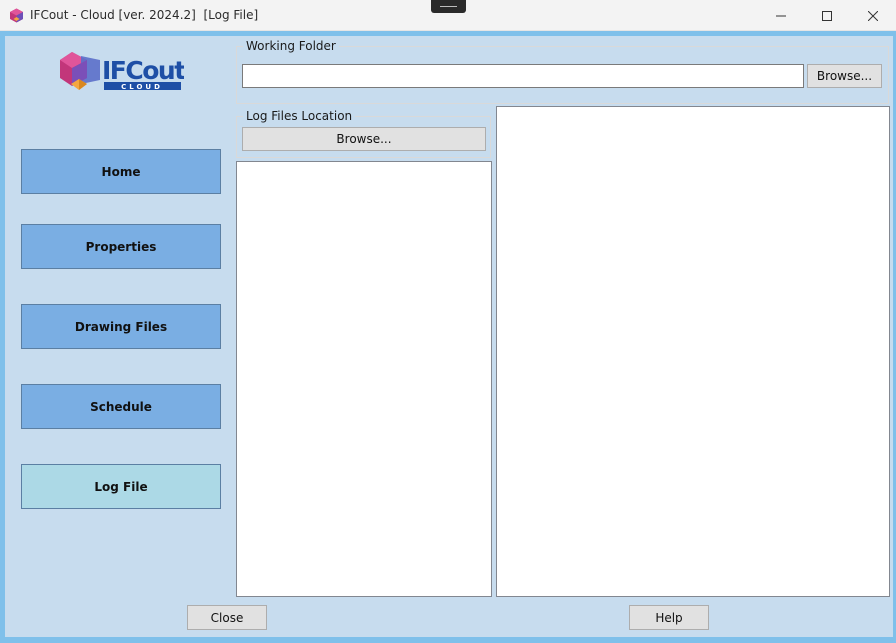 The height and width of the screenshot is (643, 896). What do you see at coordinates (669, 617) in the screenshot?
I see `help-button: Help` at bounding box center [669, 617].